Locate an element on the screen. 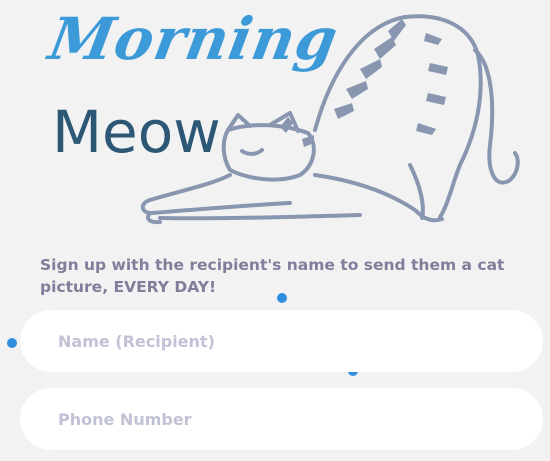  phone-number-input is located at coordinates (299, 419).